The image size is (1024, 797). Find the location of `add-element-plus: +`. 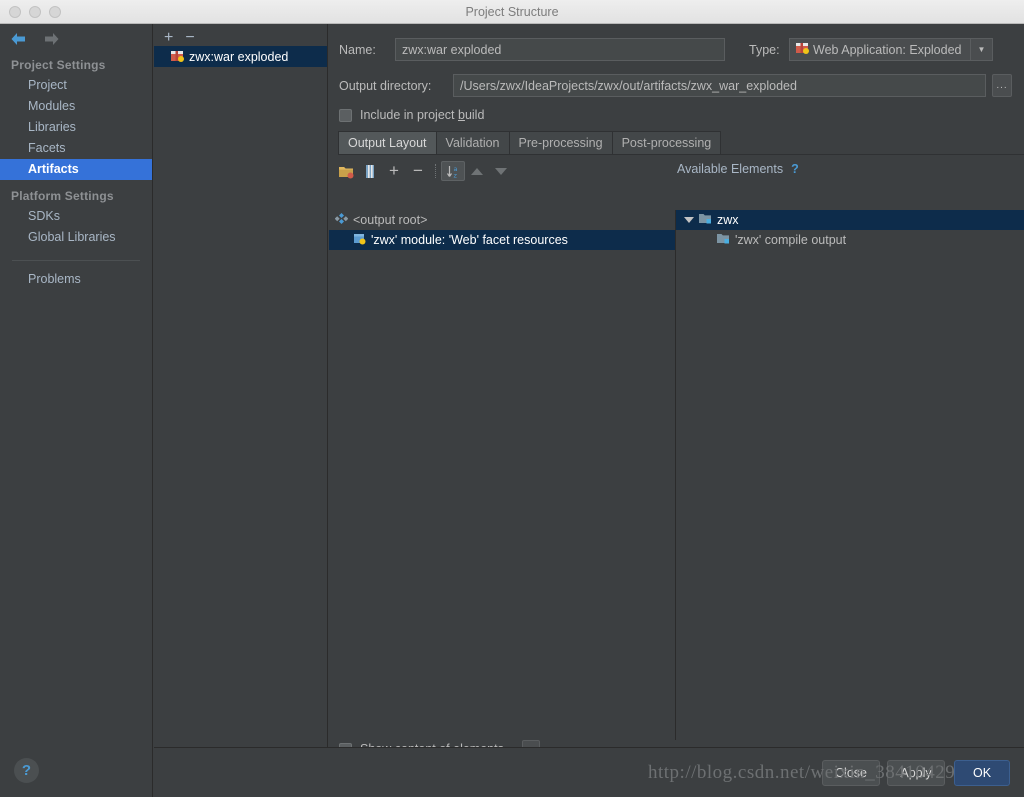

add-element-plus: + is located at coordinates (394, 170).